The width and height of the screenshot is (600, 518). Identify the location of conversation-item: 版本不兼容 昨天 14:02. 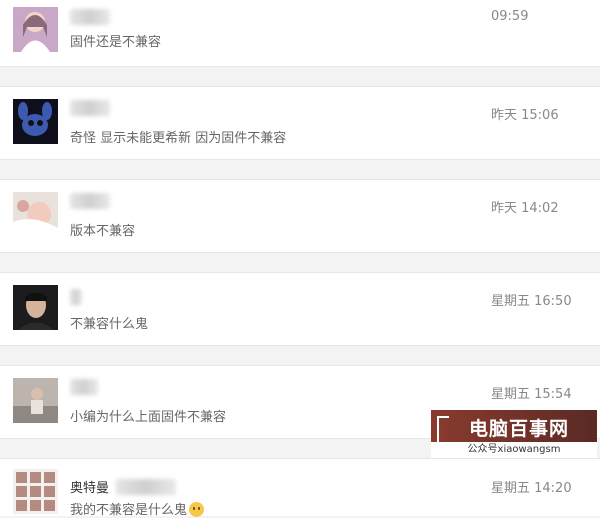
(300, 216).